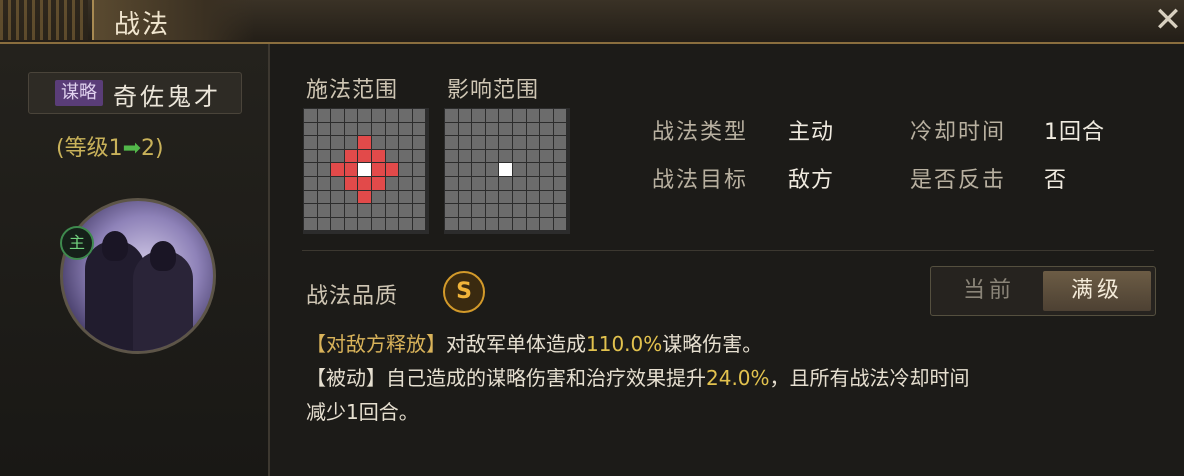 This screenshot has height=476, width=1184. Describe the element at coordinates (592, 22) in the screenshot. I see `title-bar: 战法 ✕` at that location.